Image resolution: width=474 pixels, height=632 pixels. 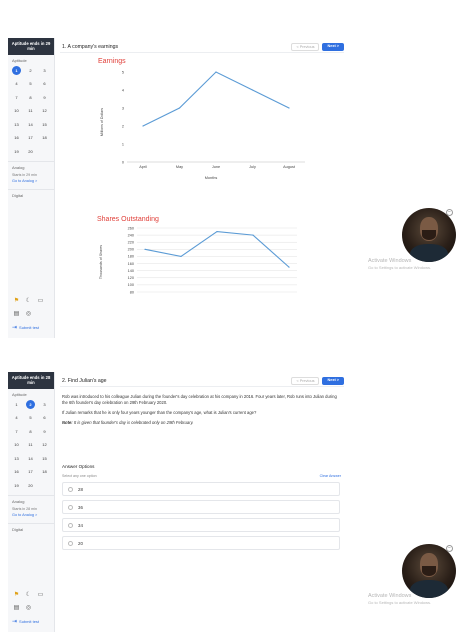 I want to click on answer-options-list: 28 36 34 20, so click(x=201, y=518).